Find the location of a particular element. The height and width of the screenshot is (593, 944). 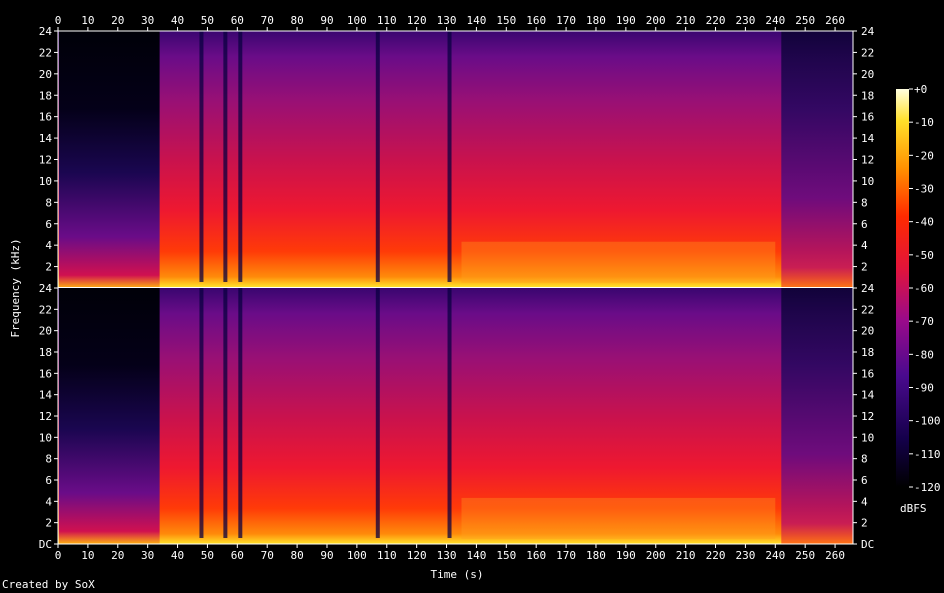

x-tick-label-top: 150 is located at coordinates (506, 20).